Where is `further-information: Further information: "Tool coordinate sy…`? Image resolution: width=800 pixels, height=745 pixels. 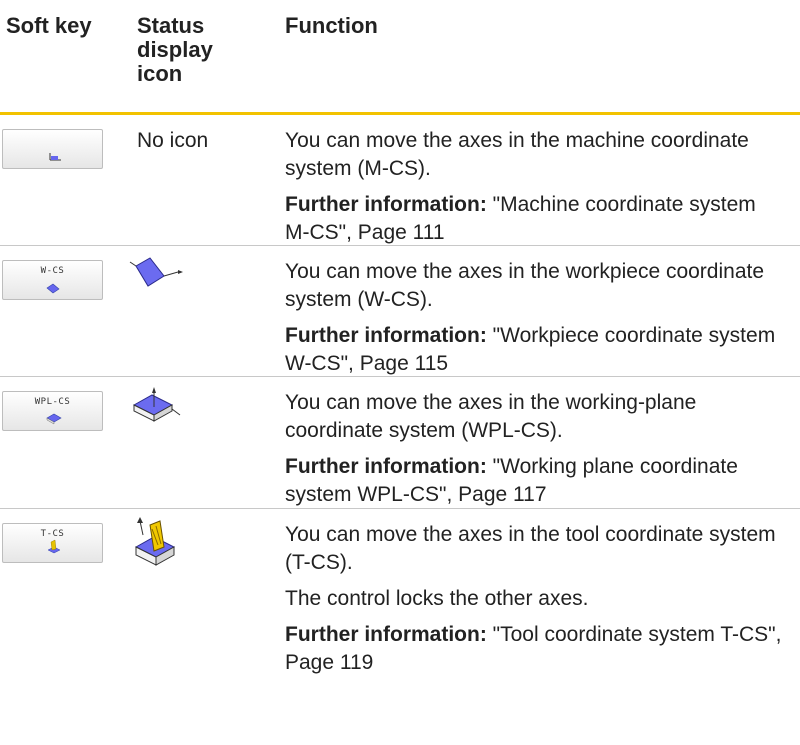
further-information: Further information: "Tool coordinate sy… is located at coordinates (535, 649).